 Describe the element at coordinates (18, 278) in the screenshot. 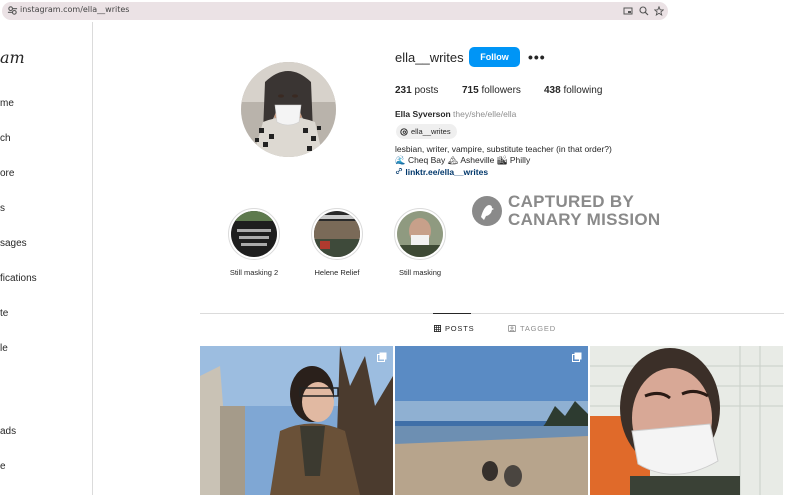

I see `sidebar-item-notifications: fications` at that location.